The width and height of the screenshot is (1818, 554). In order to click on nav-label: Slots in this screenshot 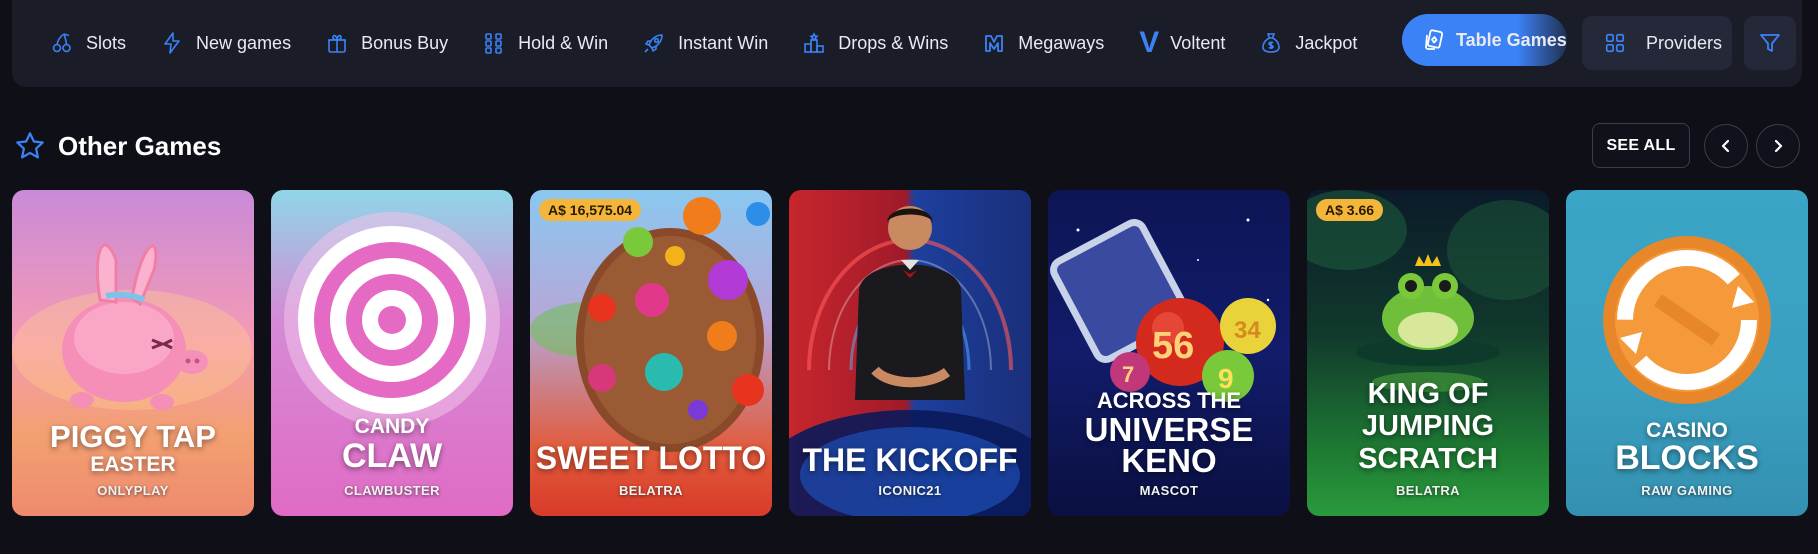, I will do `click(106, 42)`.